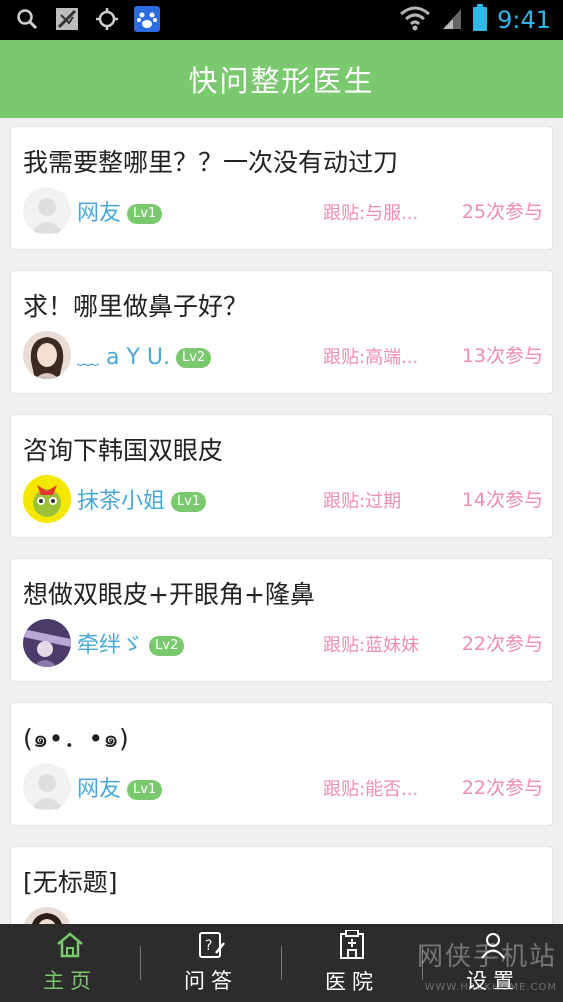  Describe the element at coordinates (415, 20) in the screenshot. I see `wifi-icon` at that location.